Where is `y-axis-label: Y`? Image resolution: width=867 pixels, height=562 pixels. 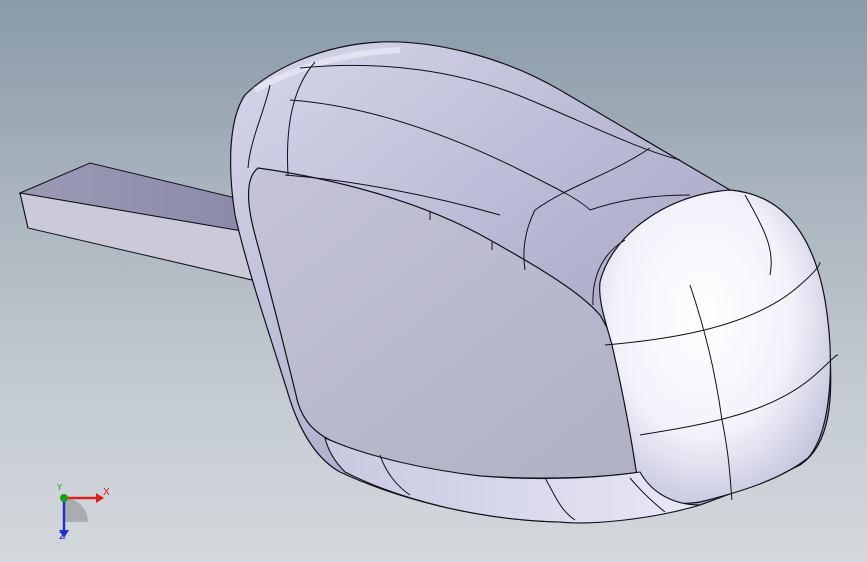
y-axis-label: Y is located at coordinates (59, 487).